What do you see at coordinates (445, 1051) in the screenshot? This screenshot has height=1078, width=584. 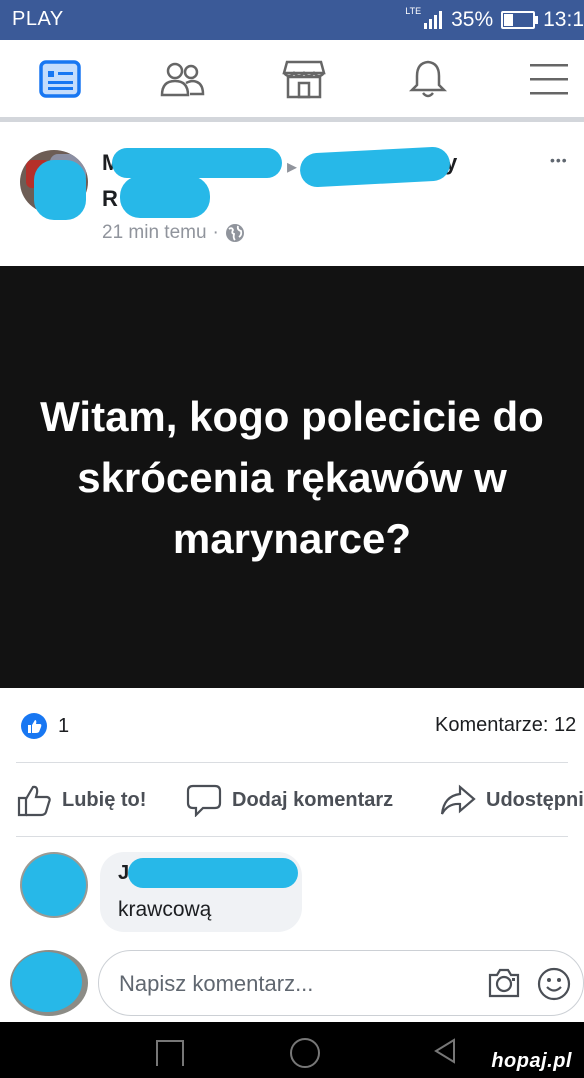 I see `back-icon` at bounding box center [445, 1051].